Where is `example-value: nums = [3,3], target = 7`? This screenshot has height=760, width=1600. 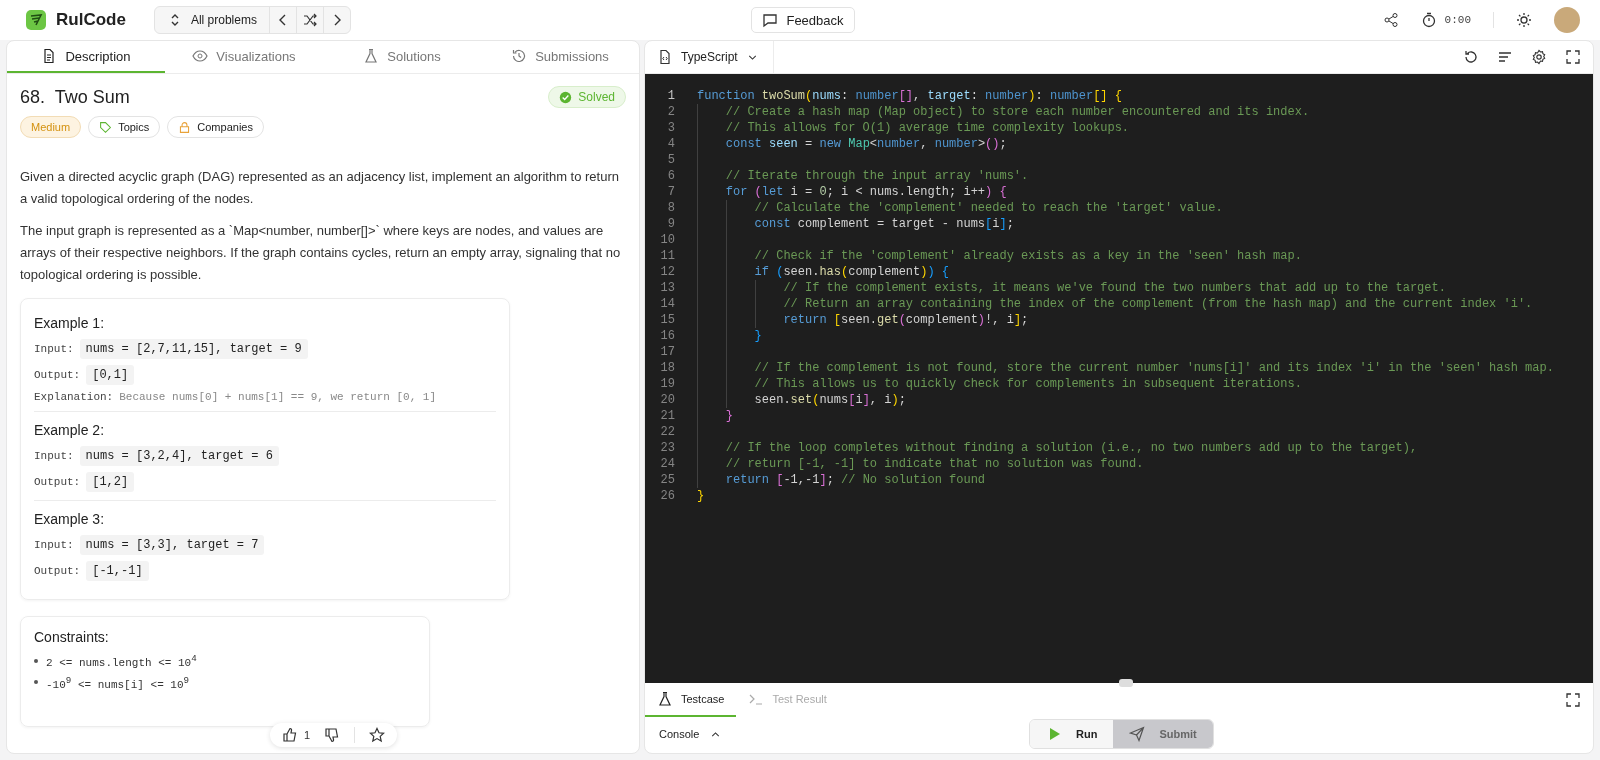
example-value: nums = [3,3], target = 7 is located at coordinates (172, 545).